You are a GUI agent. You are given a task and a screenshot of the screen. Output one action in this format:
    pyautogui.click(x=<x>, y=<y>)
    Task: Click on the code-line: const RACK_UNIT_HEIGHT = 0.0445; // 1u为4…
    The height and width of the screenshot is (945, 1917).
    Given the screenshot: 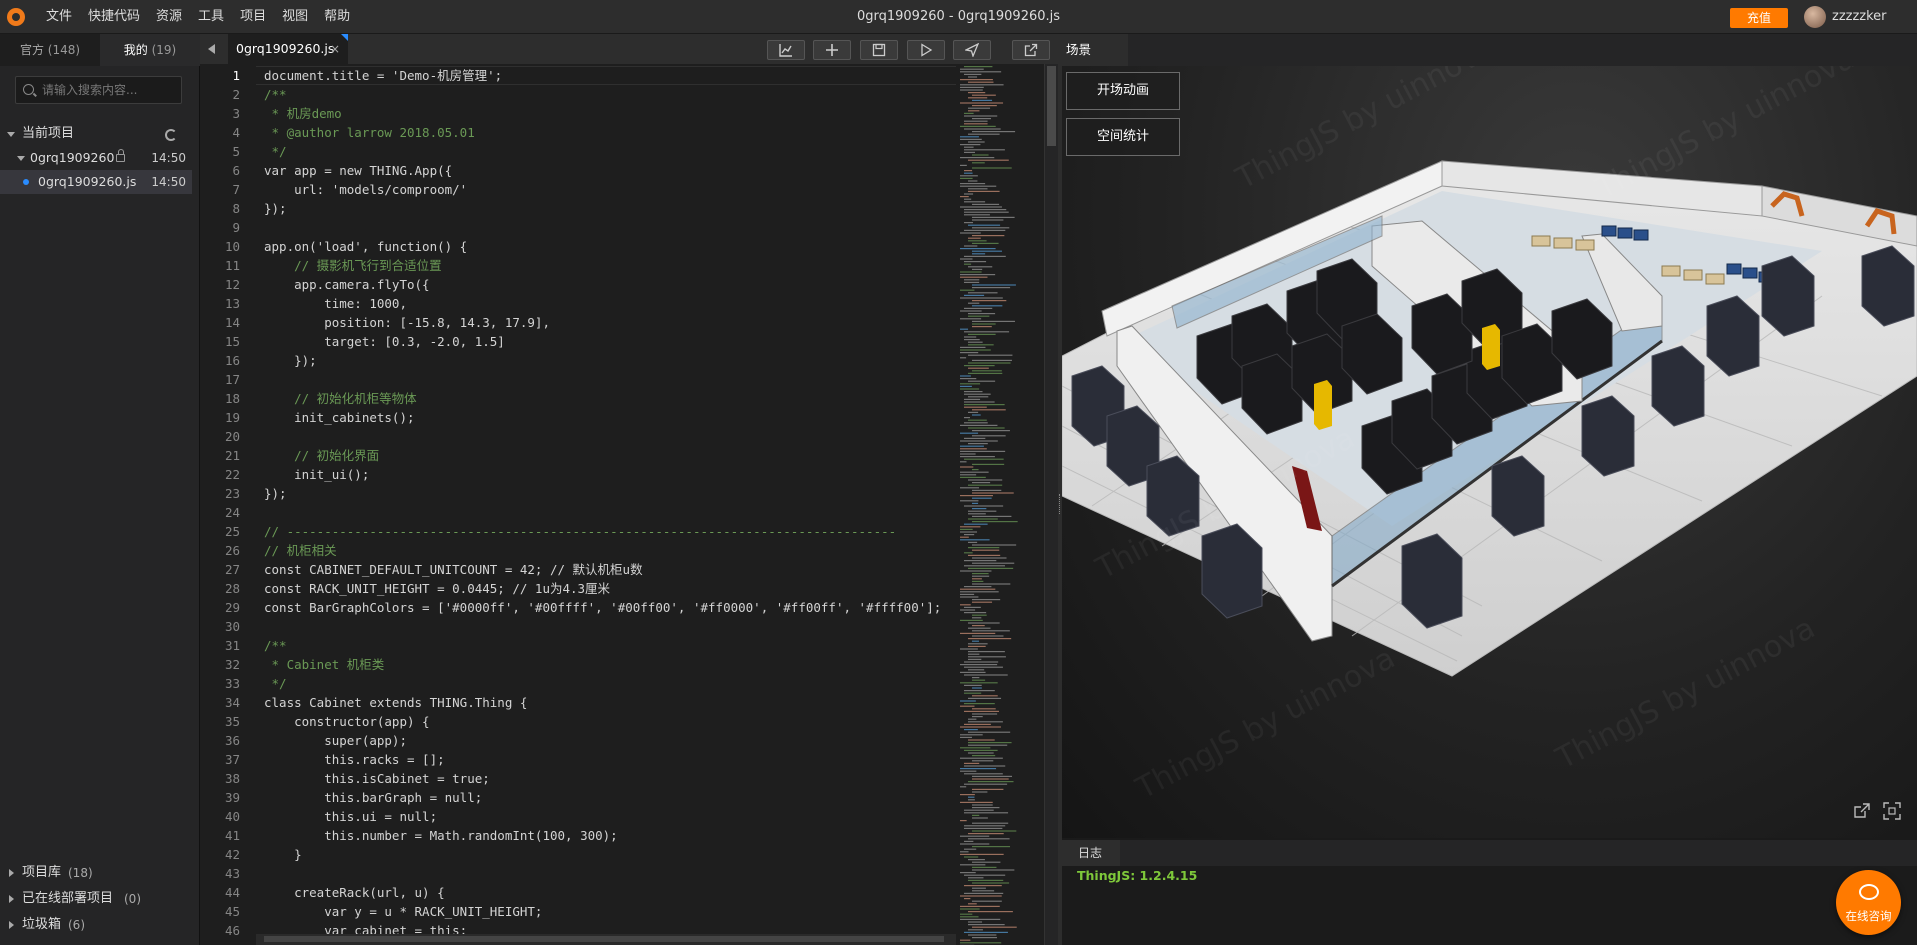 What is the action you would take?
    pyautogui.click(x=437, y=588)
    